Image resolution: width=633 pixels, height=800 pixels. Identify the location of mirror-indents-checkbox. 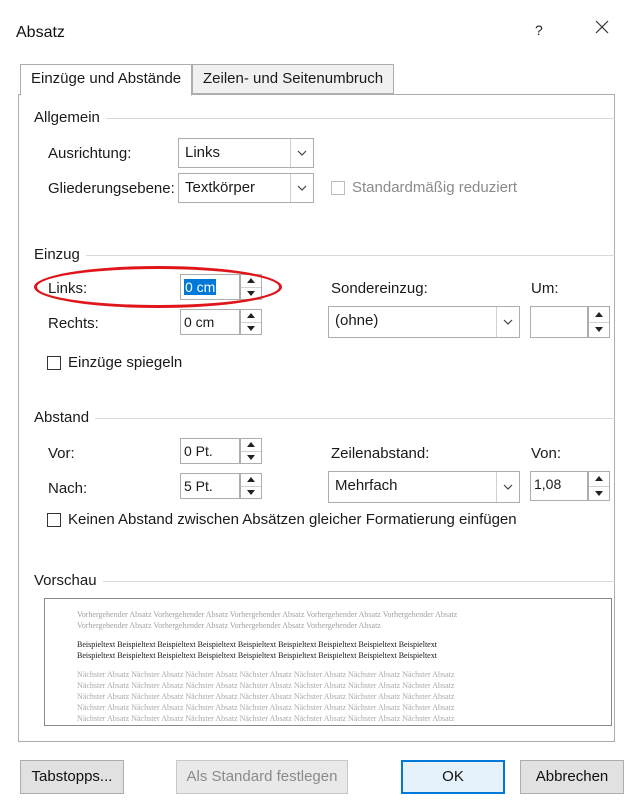
(54, 363).